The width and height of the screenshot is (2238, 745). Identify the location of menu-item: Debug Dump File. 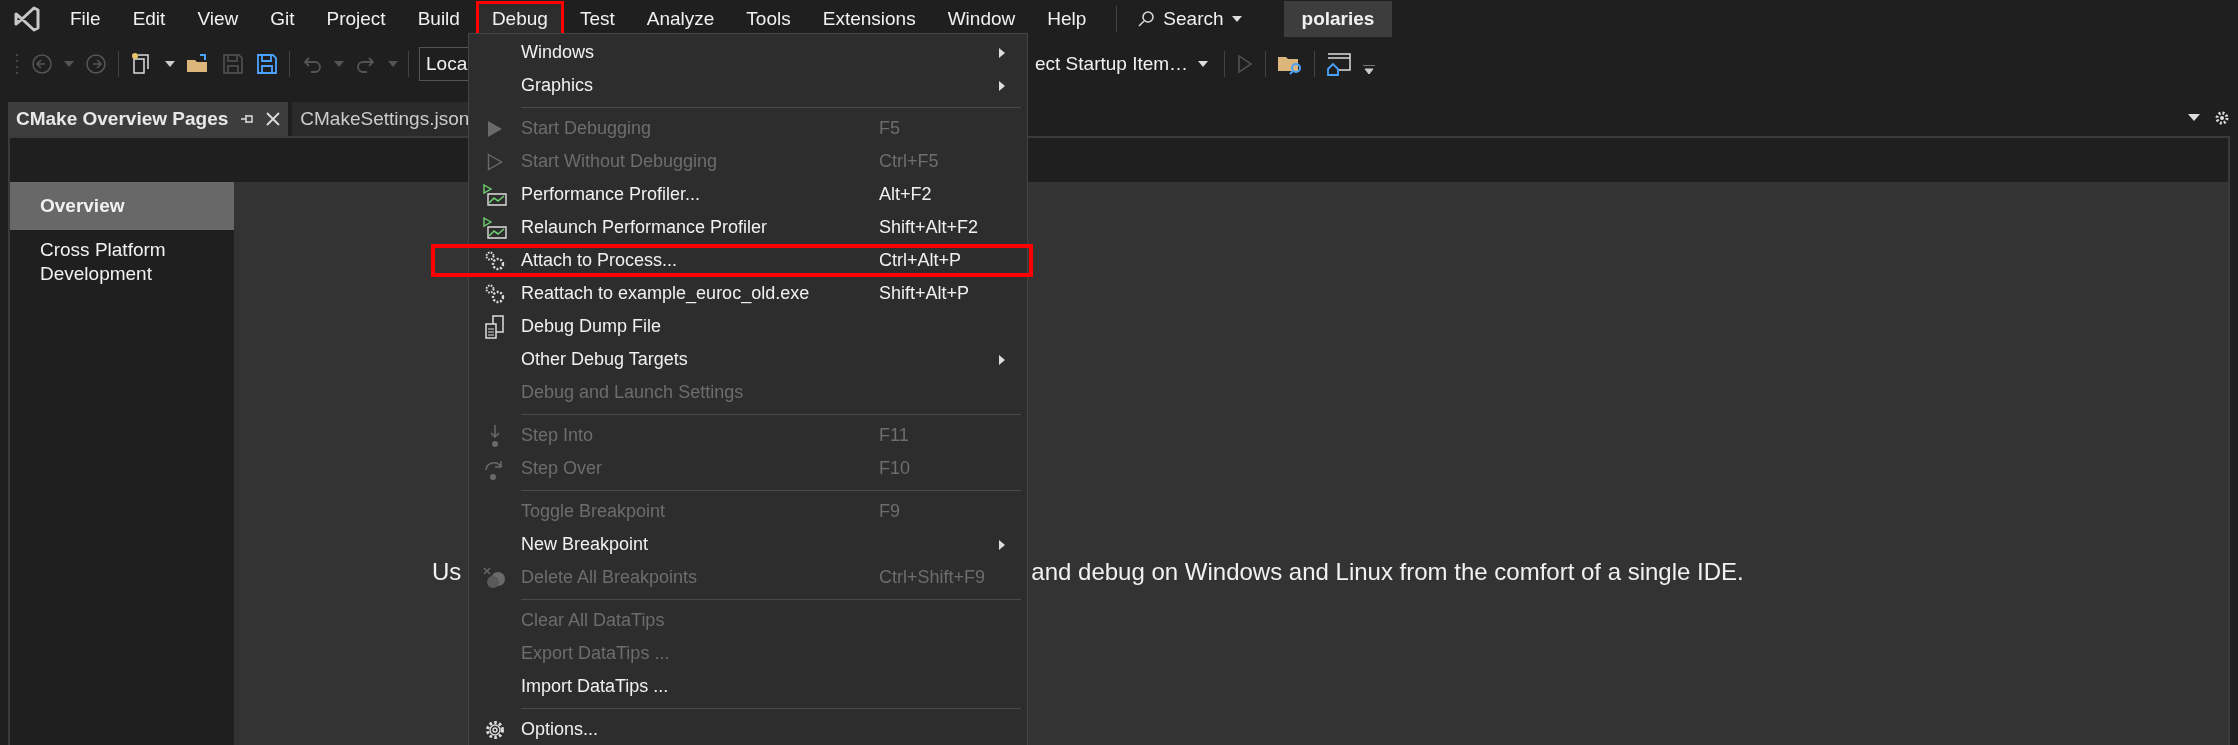
(748, 326).